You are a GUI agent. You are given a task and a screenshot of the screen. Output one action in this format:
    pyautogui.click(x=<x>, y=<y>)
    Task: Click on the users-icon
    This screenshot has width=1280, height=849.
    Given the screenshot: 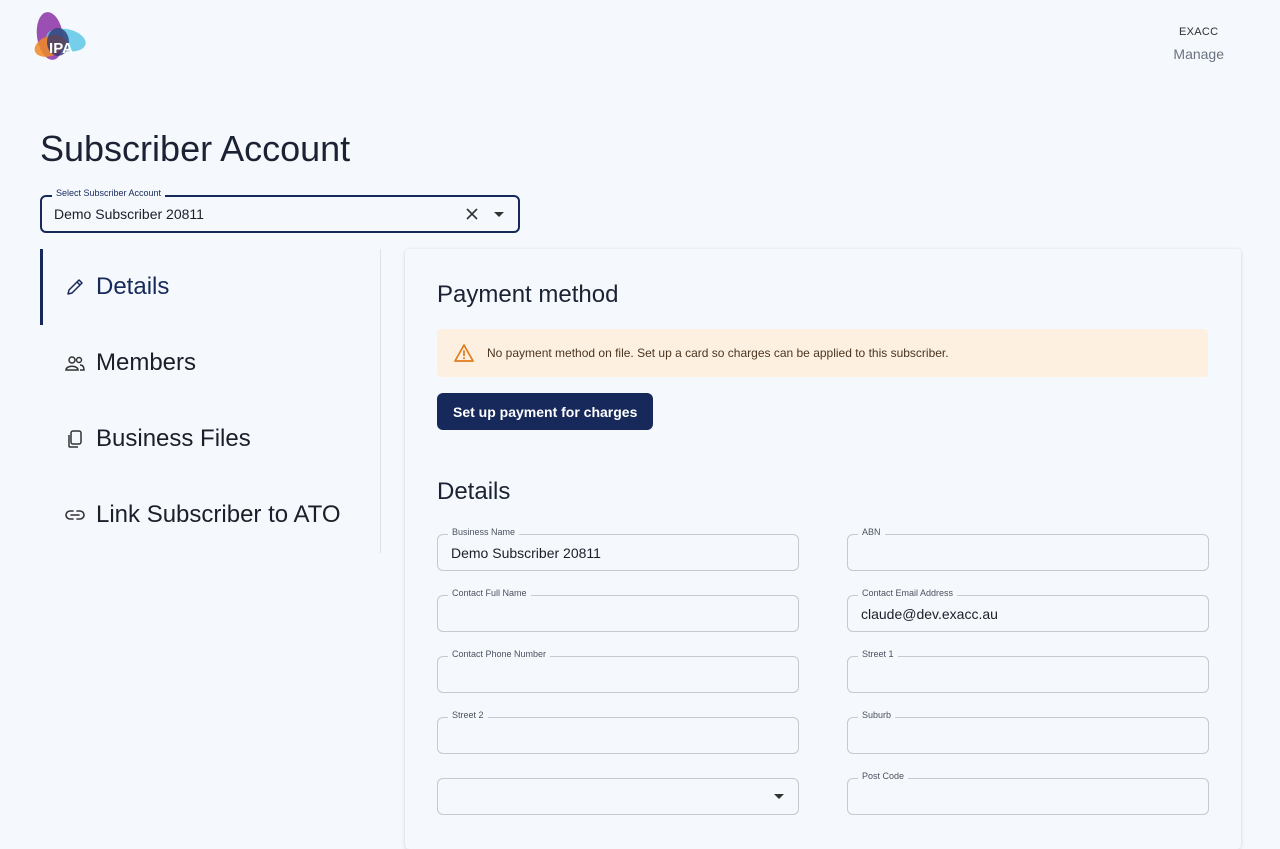 What is the action you would take?
    pyautogui.click(x=75, y=363)
    